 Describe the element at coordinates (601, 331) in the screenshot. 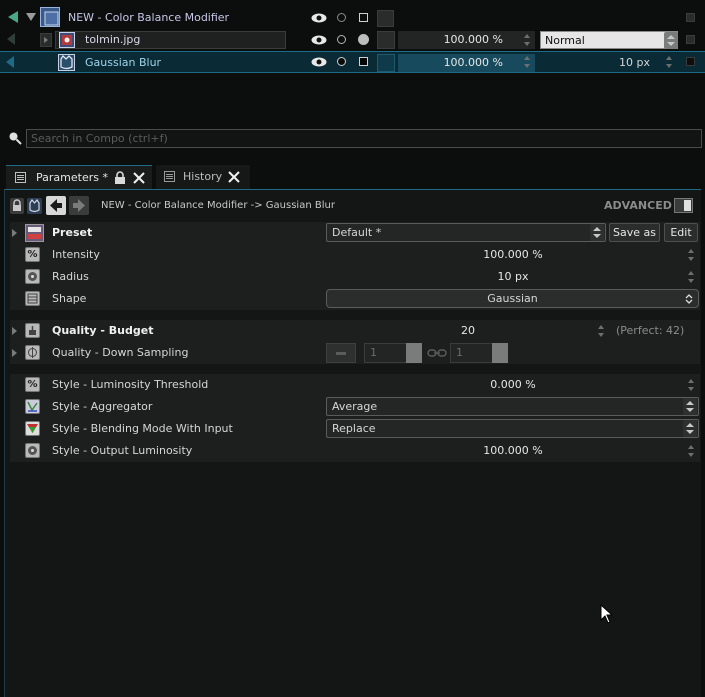

I see `quality-budget-spinner` at that location.